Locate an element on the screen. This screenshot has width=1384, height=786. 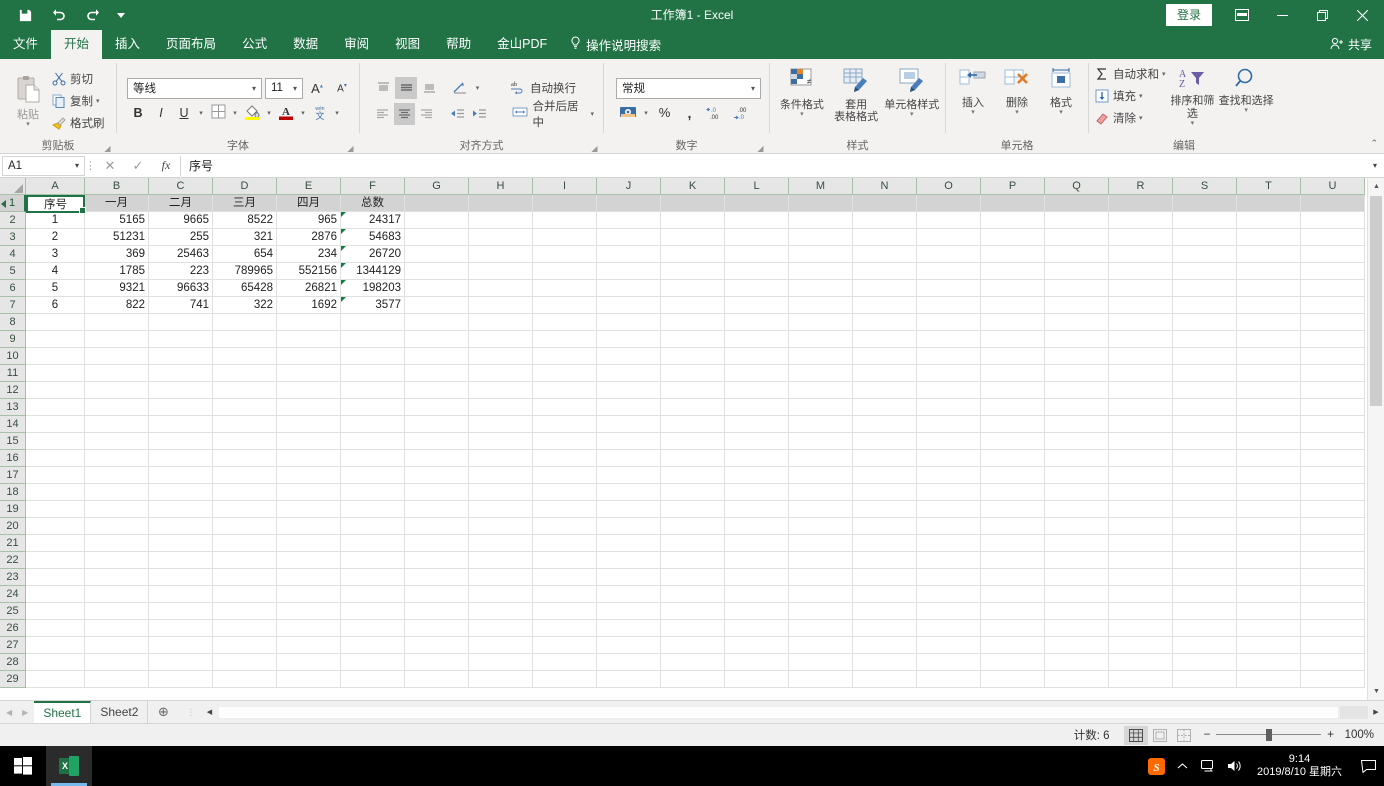
column-header-j: J is located at coordinates (629, 186).